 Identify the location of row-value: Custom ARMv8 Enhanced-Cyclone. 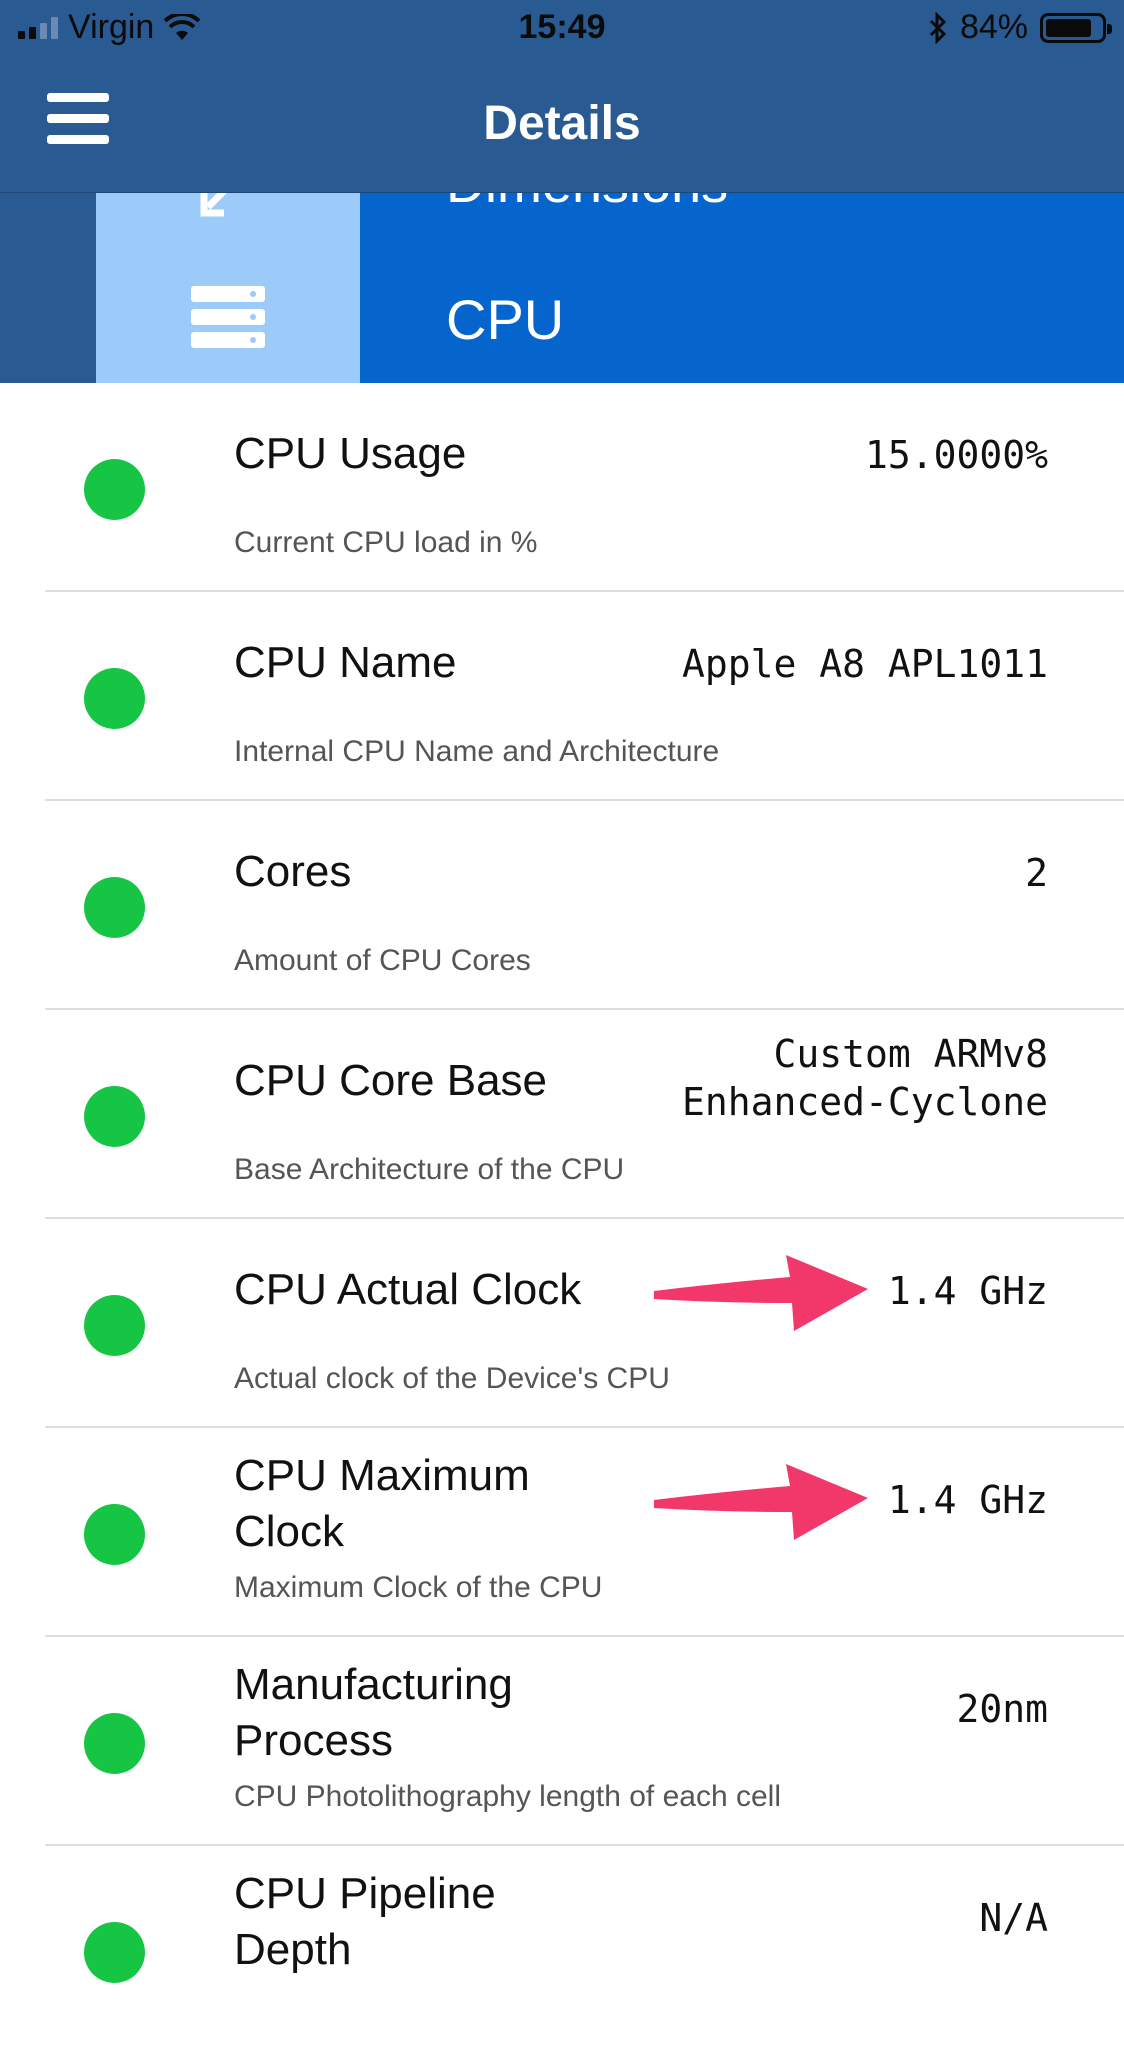
(865, 1078).